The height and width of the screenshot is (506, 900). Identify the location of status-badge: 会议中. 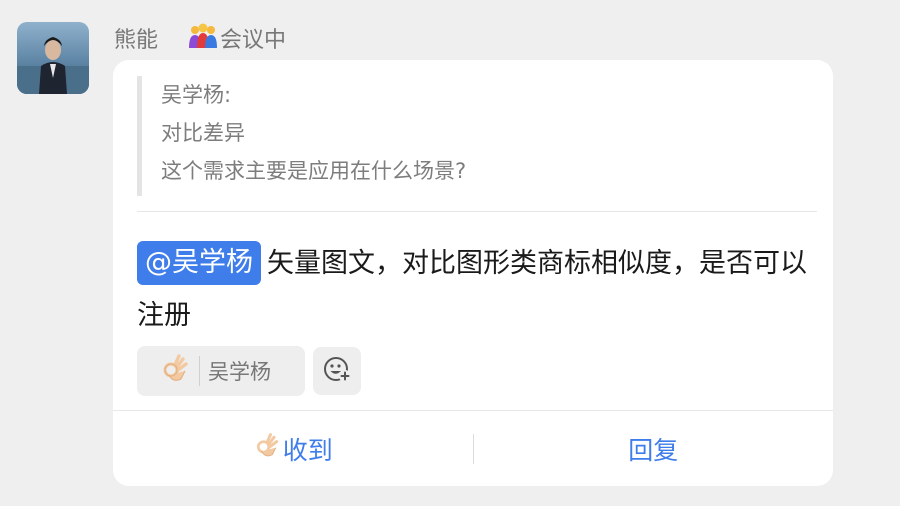
(237, 38).